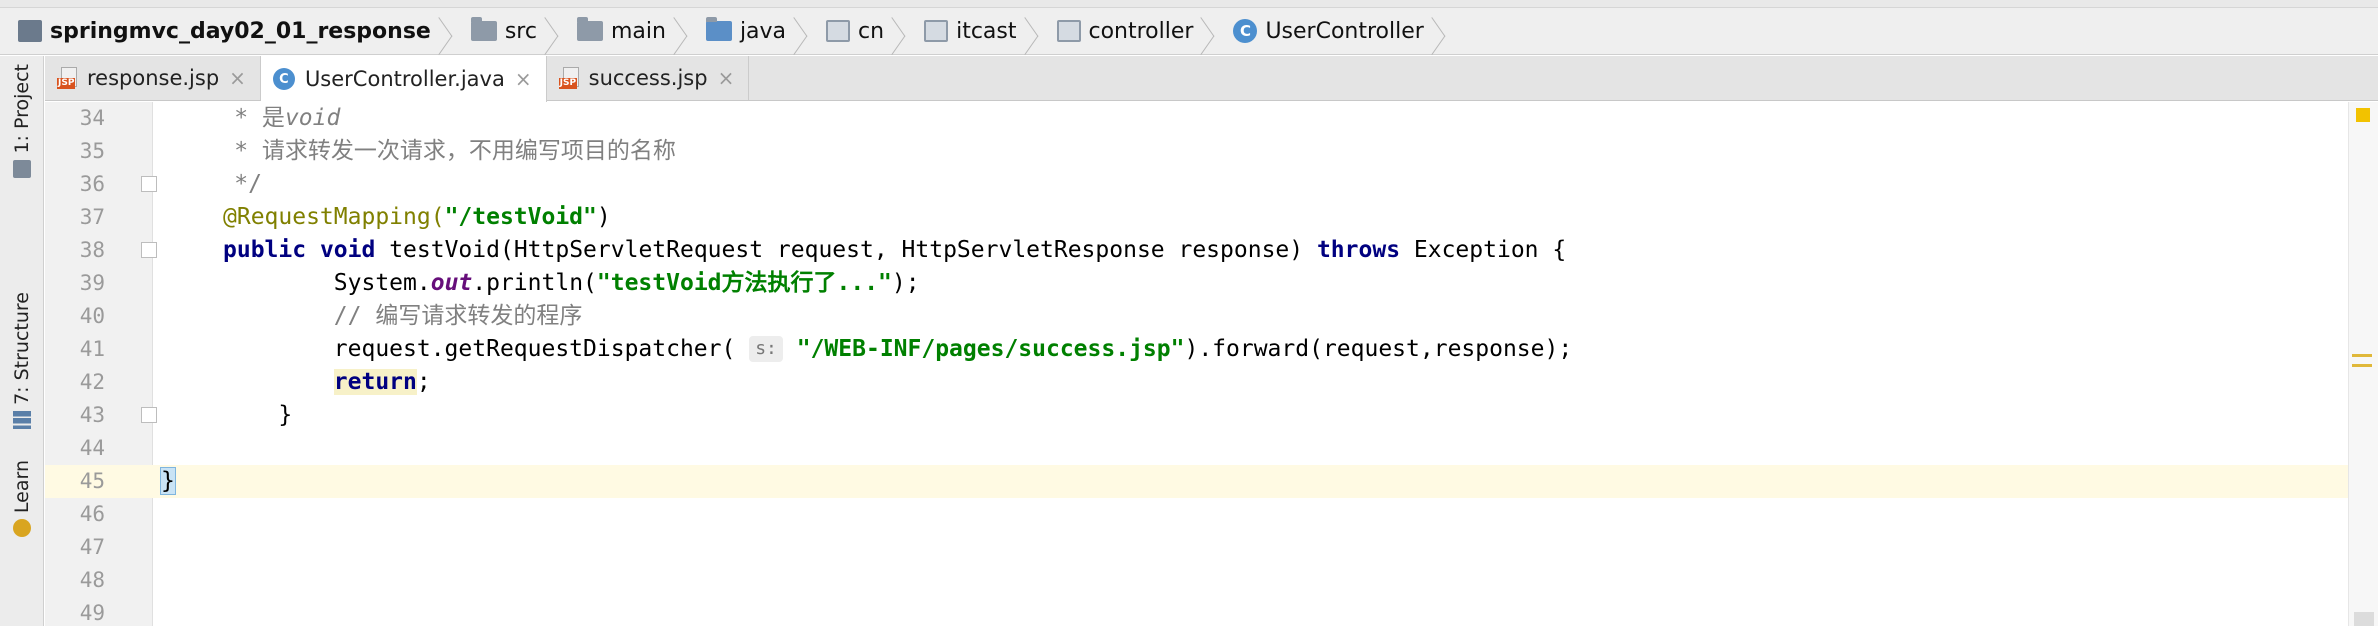 This screenshot has height=626, width=2378. Describe the element at coordinates (520, 217) in the screenshot. I see `string-literal: "/testVoid"` at that location.